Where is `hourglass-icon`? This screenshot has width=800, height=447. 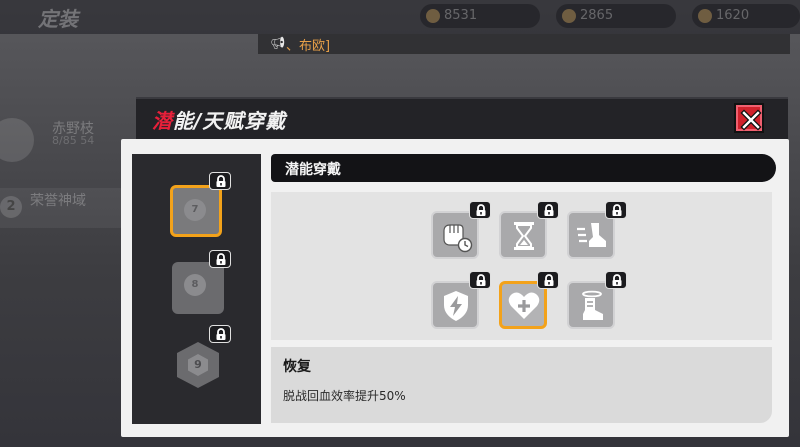
hourglass-icon is located at coordinates (524, 236).